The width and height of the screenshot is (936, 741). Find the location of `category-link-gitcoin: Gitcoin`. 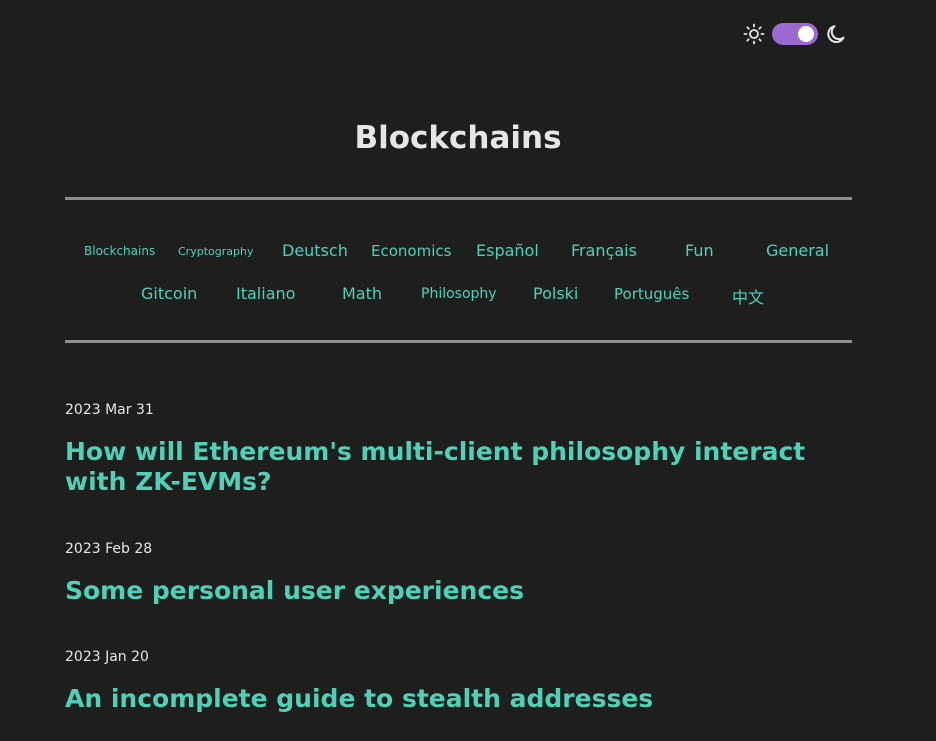

category-link-gitcoin: Gitcoin is located at coordinates (169, 293).